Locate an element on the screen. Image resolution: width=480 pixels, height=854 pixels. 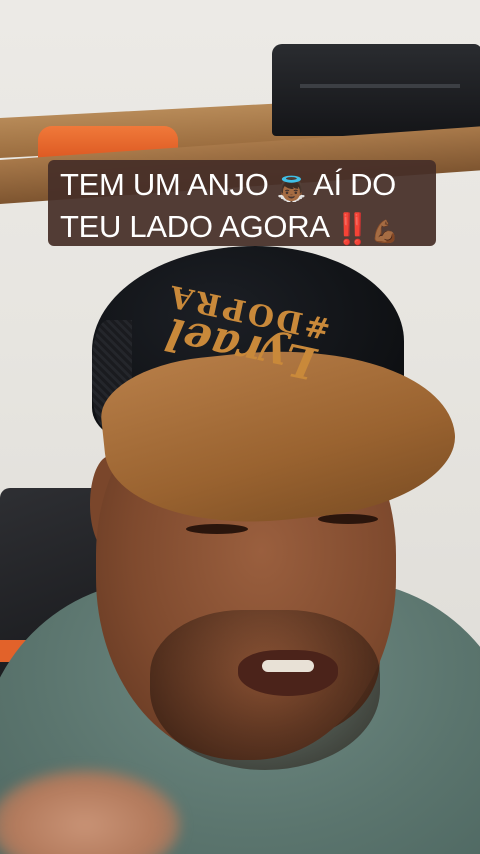
left-eye is located at coordinates (217, 529).